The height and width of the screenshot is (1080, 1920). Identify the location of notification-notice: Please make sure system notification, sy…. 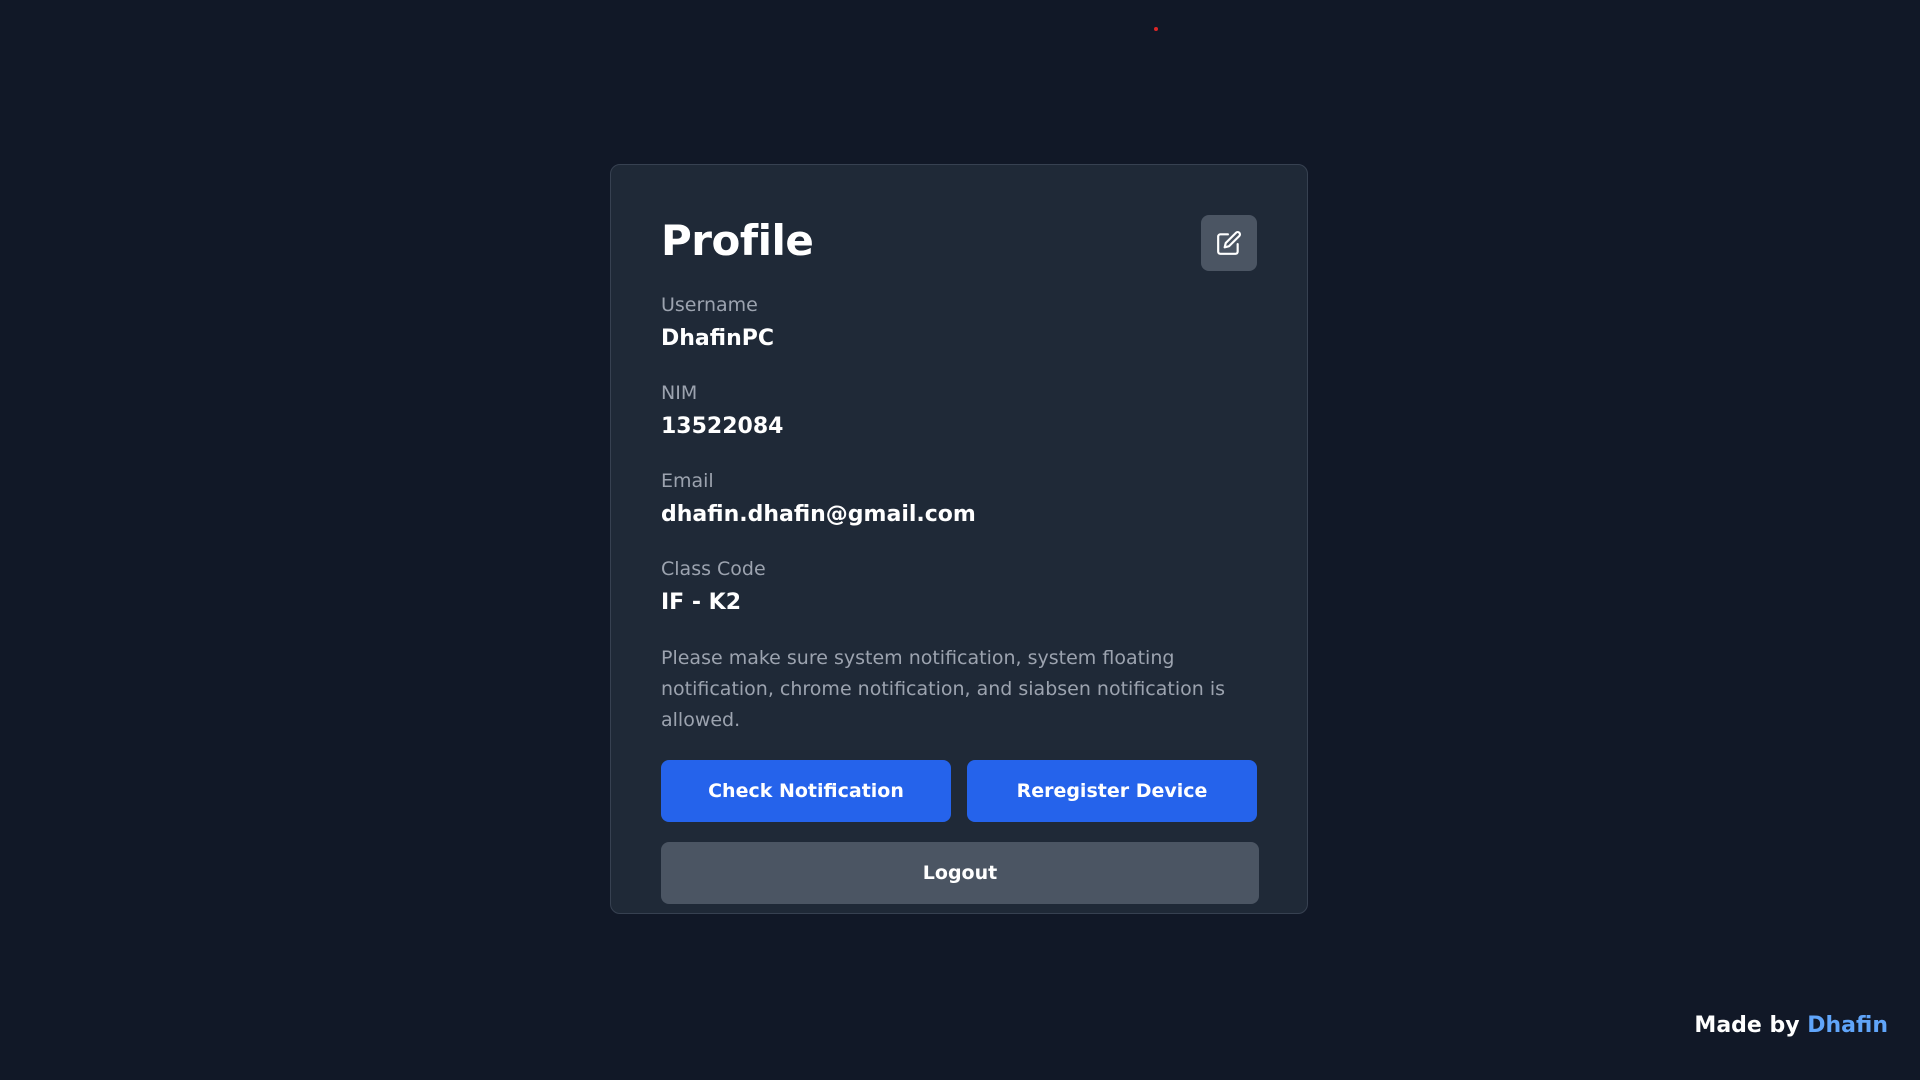
(943, 689).